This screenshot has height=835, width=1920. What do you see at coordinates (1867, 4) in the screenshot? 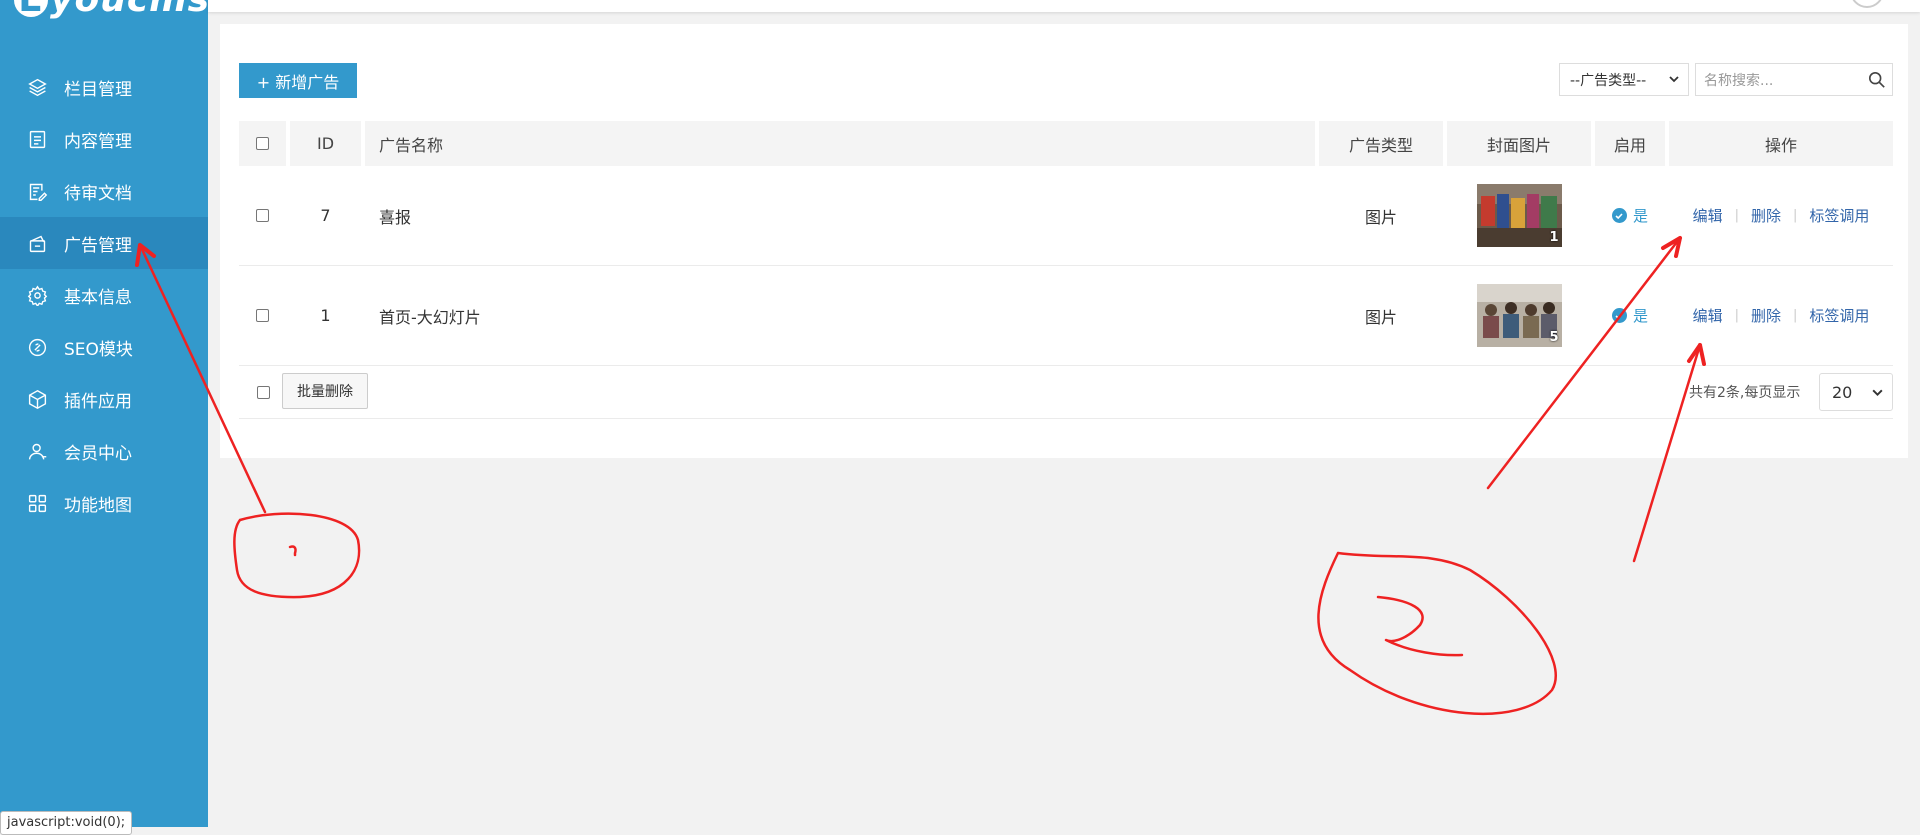
I see `avatar` at bounding box center [1867, 4].